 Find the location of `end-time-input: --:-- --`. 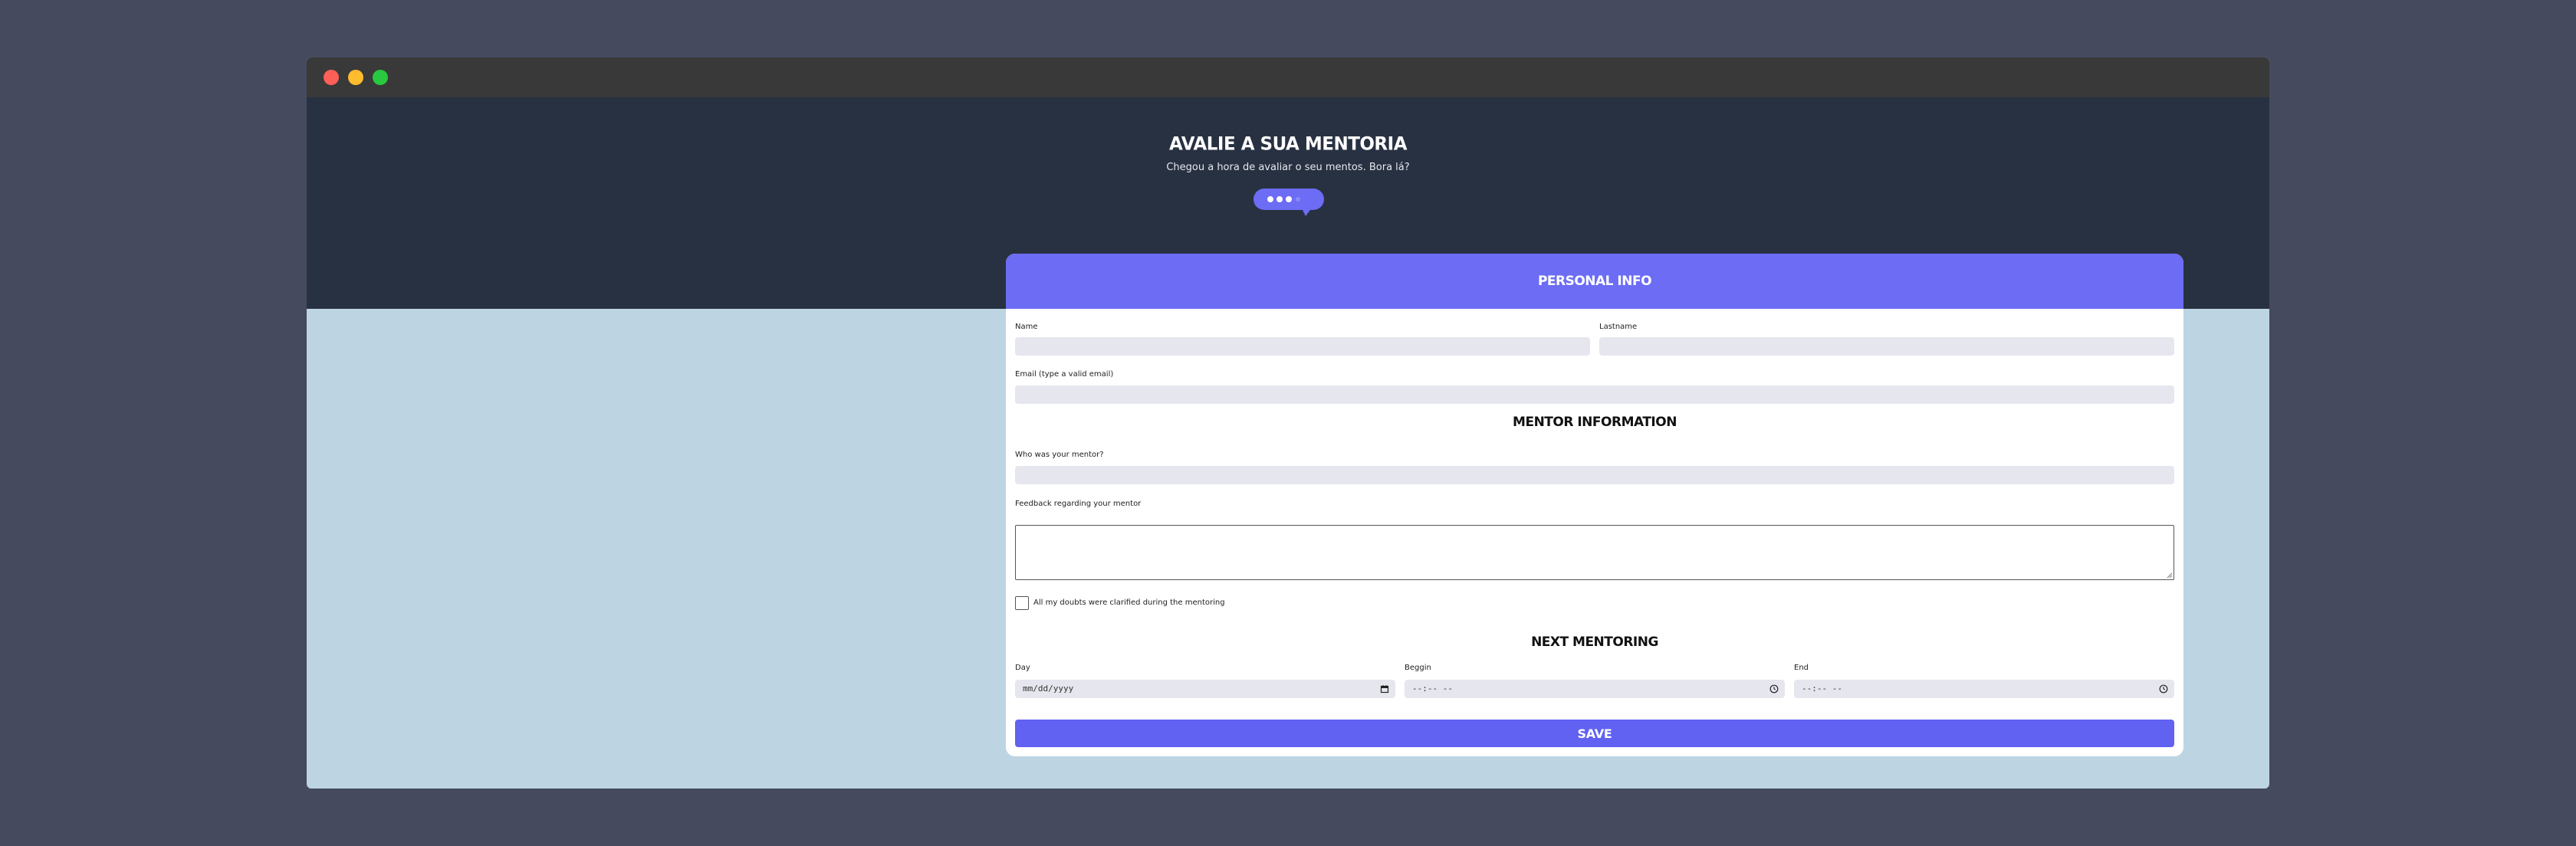

end-time-input: --:-- -- is located at coordinates (1984, 689).